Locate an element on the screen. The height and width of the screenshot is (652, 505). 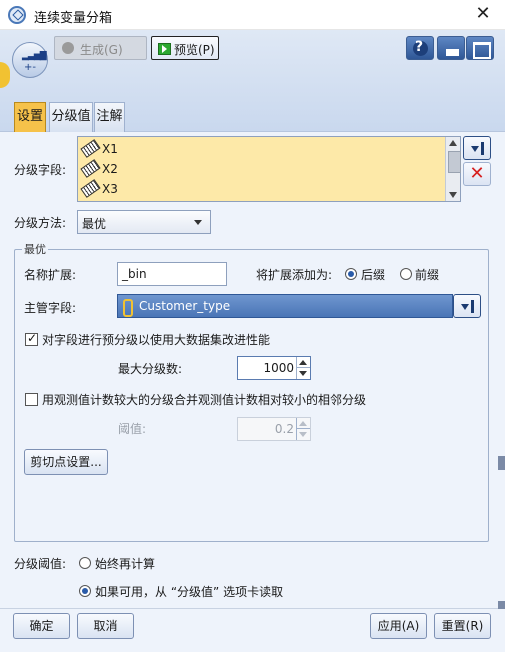
prefix-radio is located at coordinates (406, 274).